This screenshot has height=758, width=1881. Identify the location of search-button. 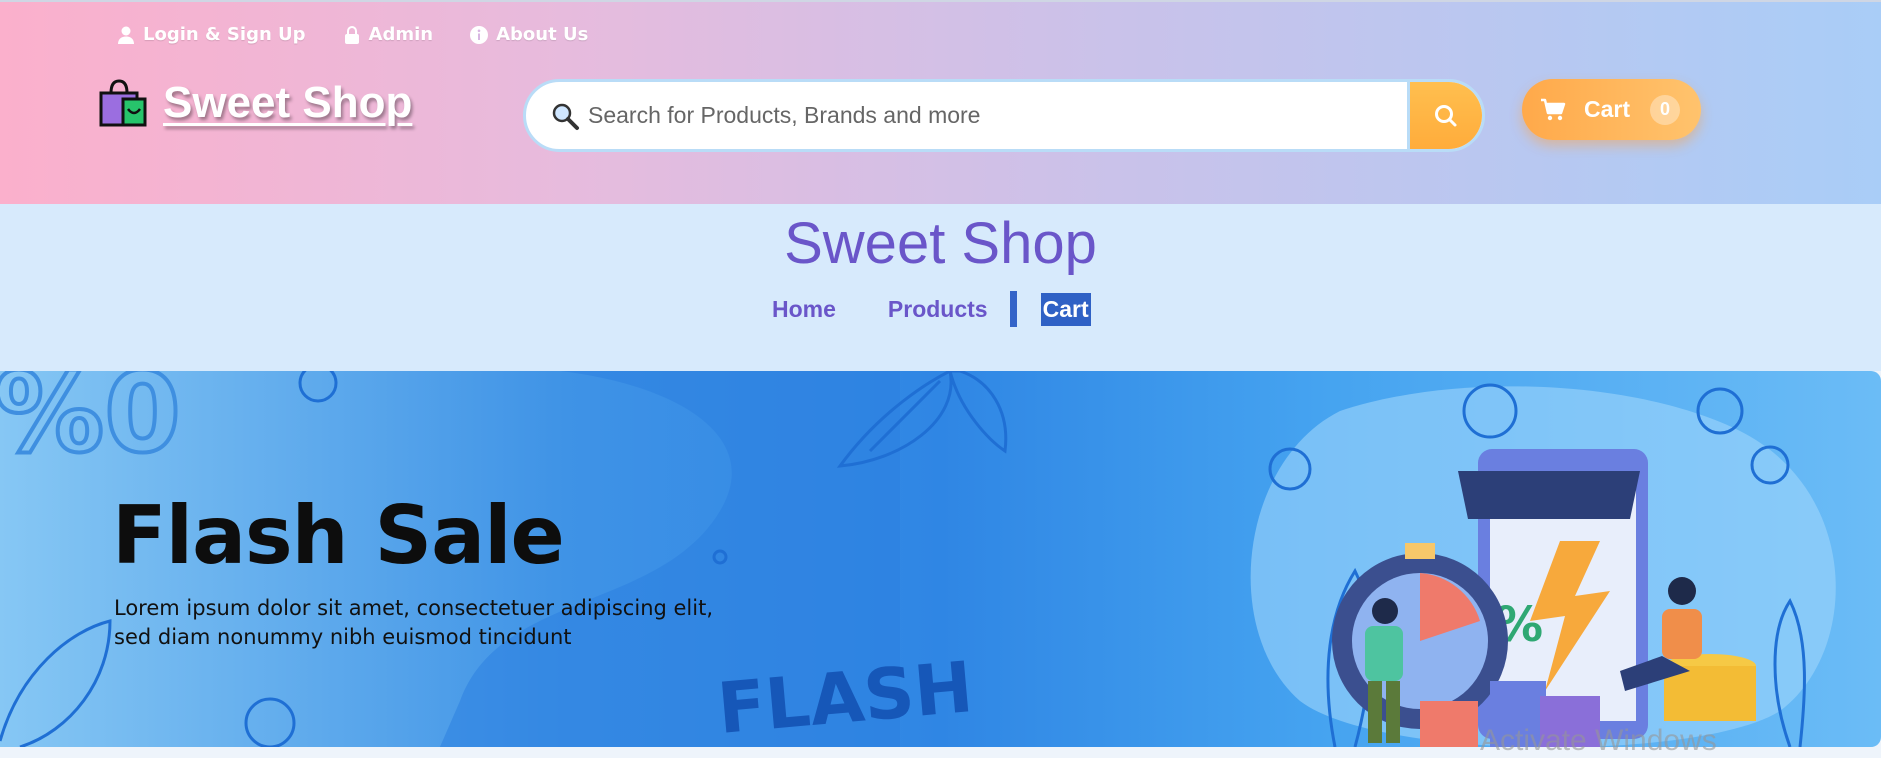
(1444, 115).